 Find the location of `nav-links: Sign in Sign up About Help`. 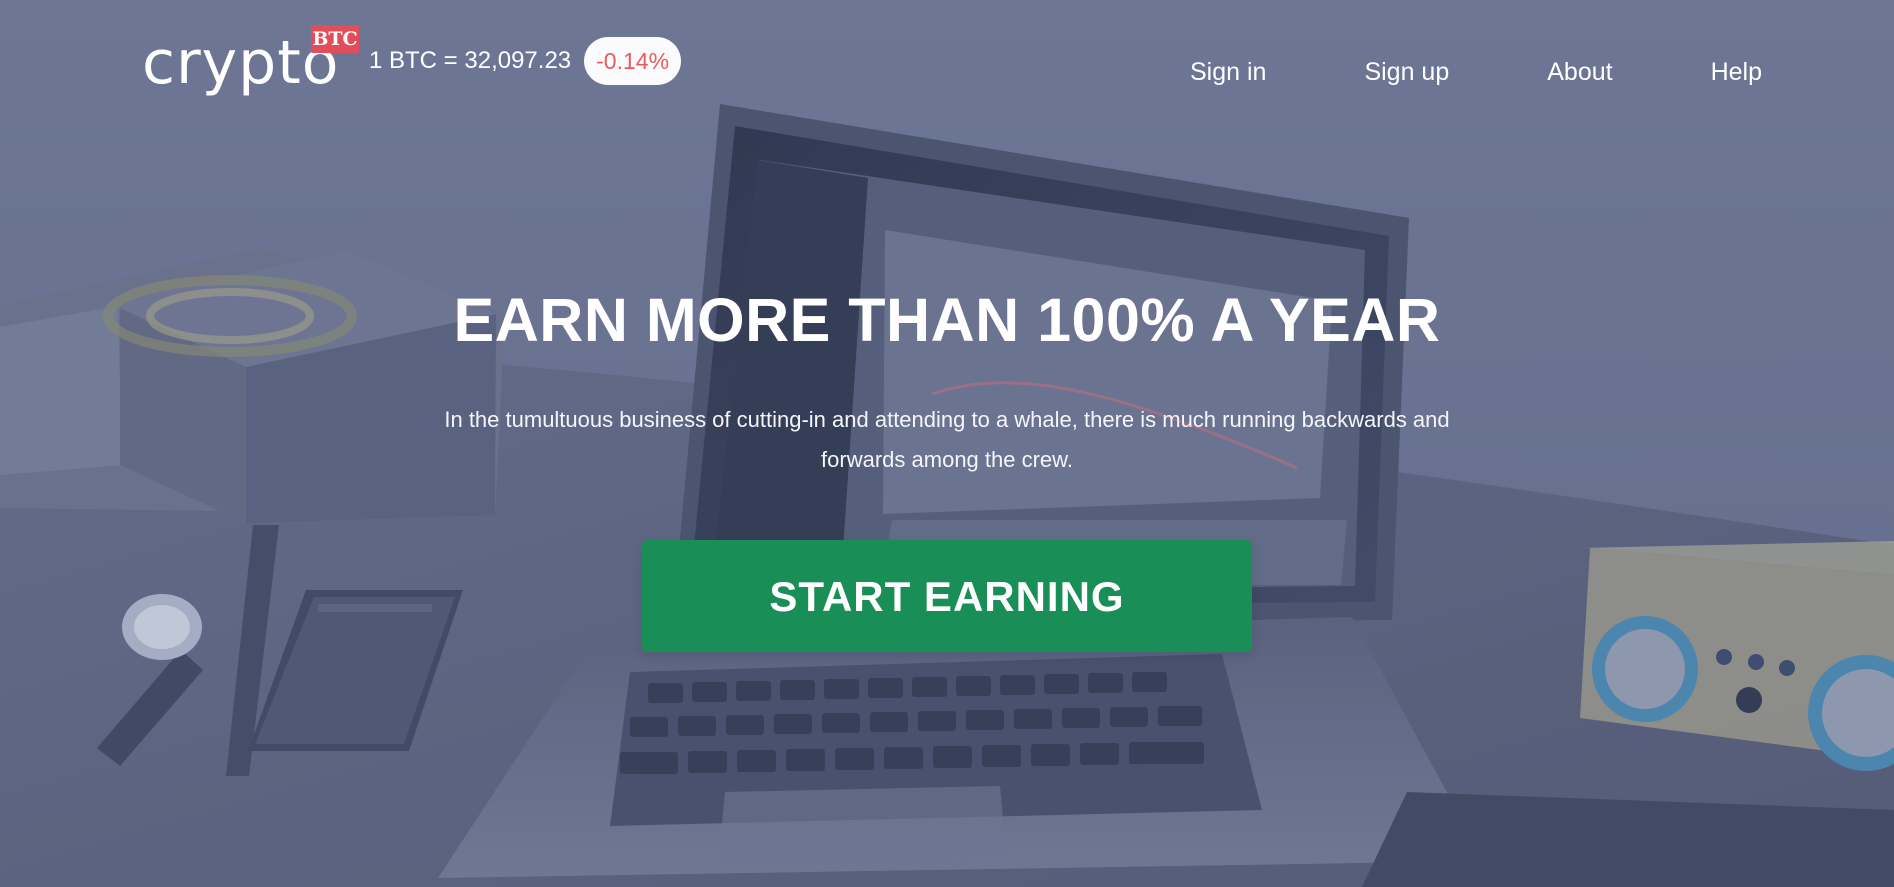

nav-links: Sign in Sign up About Help is located at coordinates (1476, 72).